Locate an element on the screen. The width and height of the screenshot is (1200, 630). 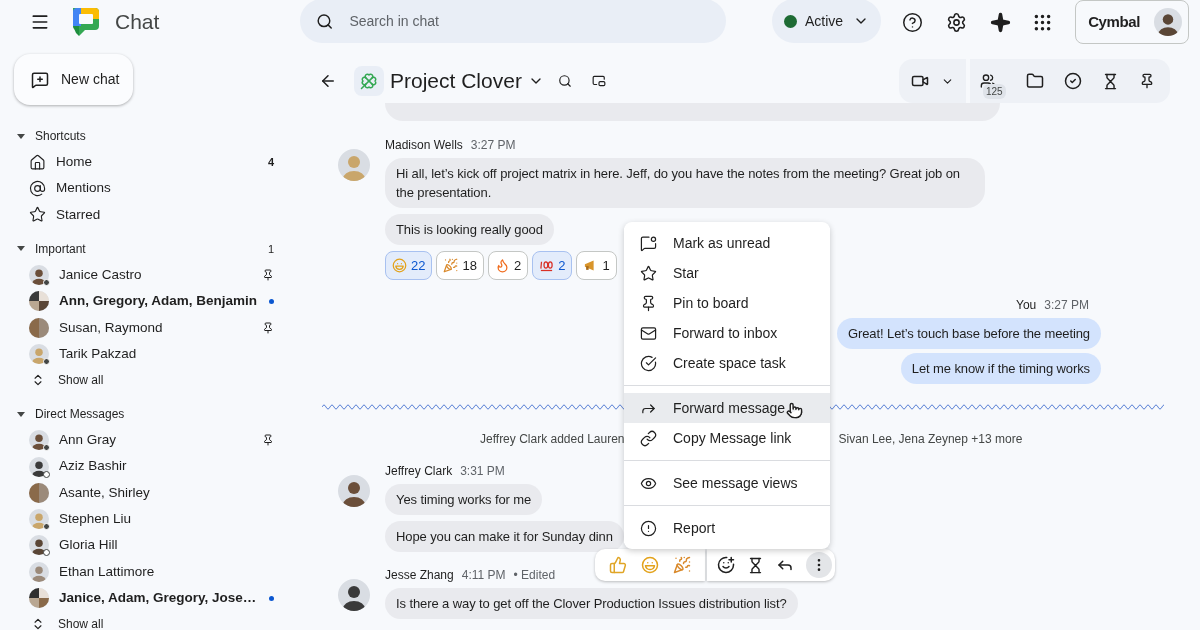
folder-icon is located at coordinates (1035, 81).